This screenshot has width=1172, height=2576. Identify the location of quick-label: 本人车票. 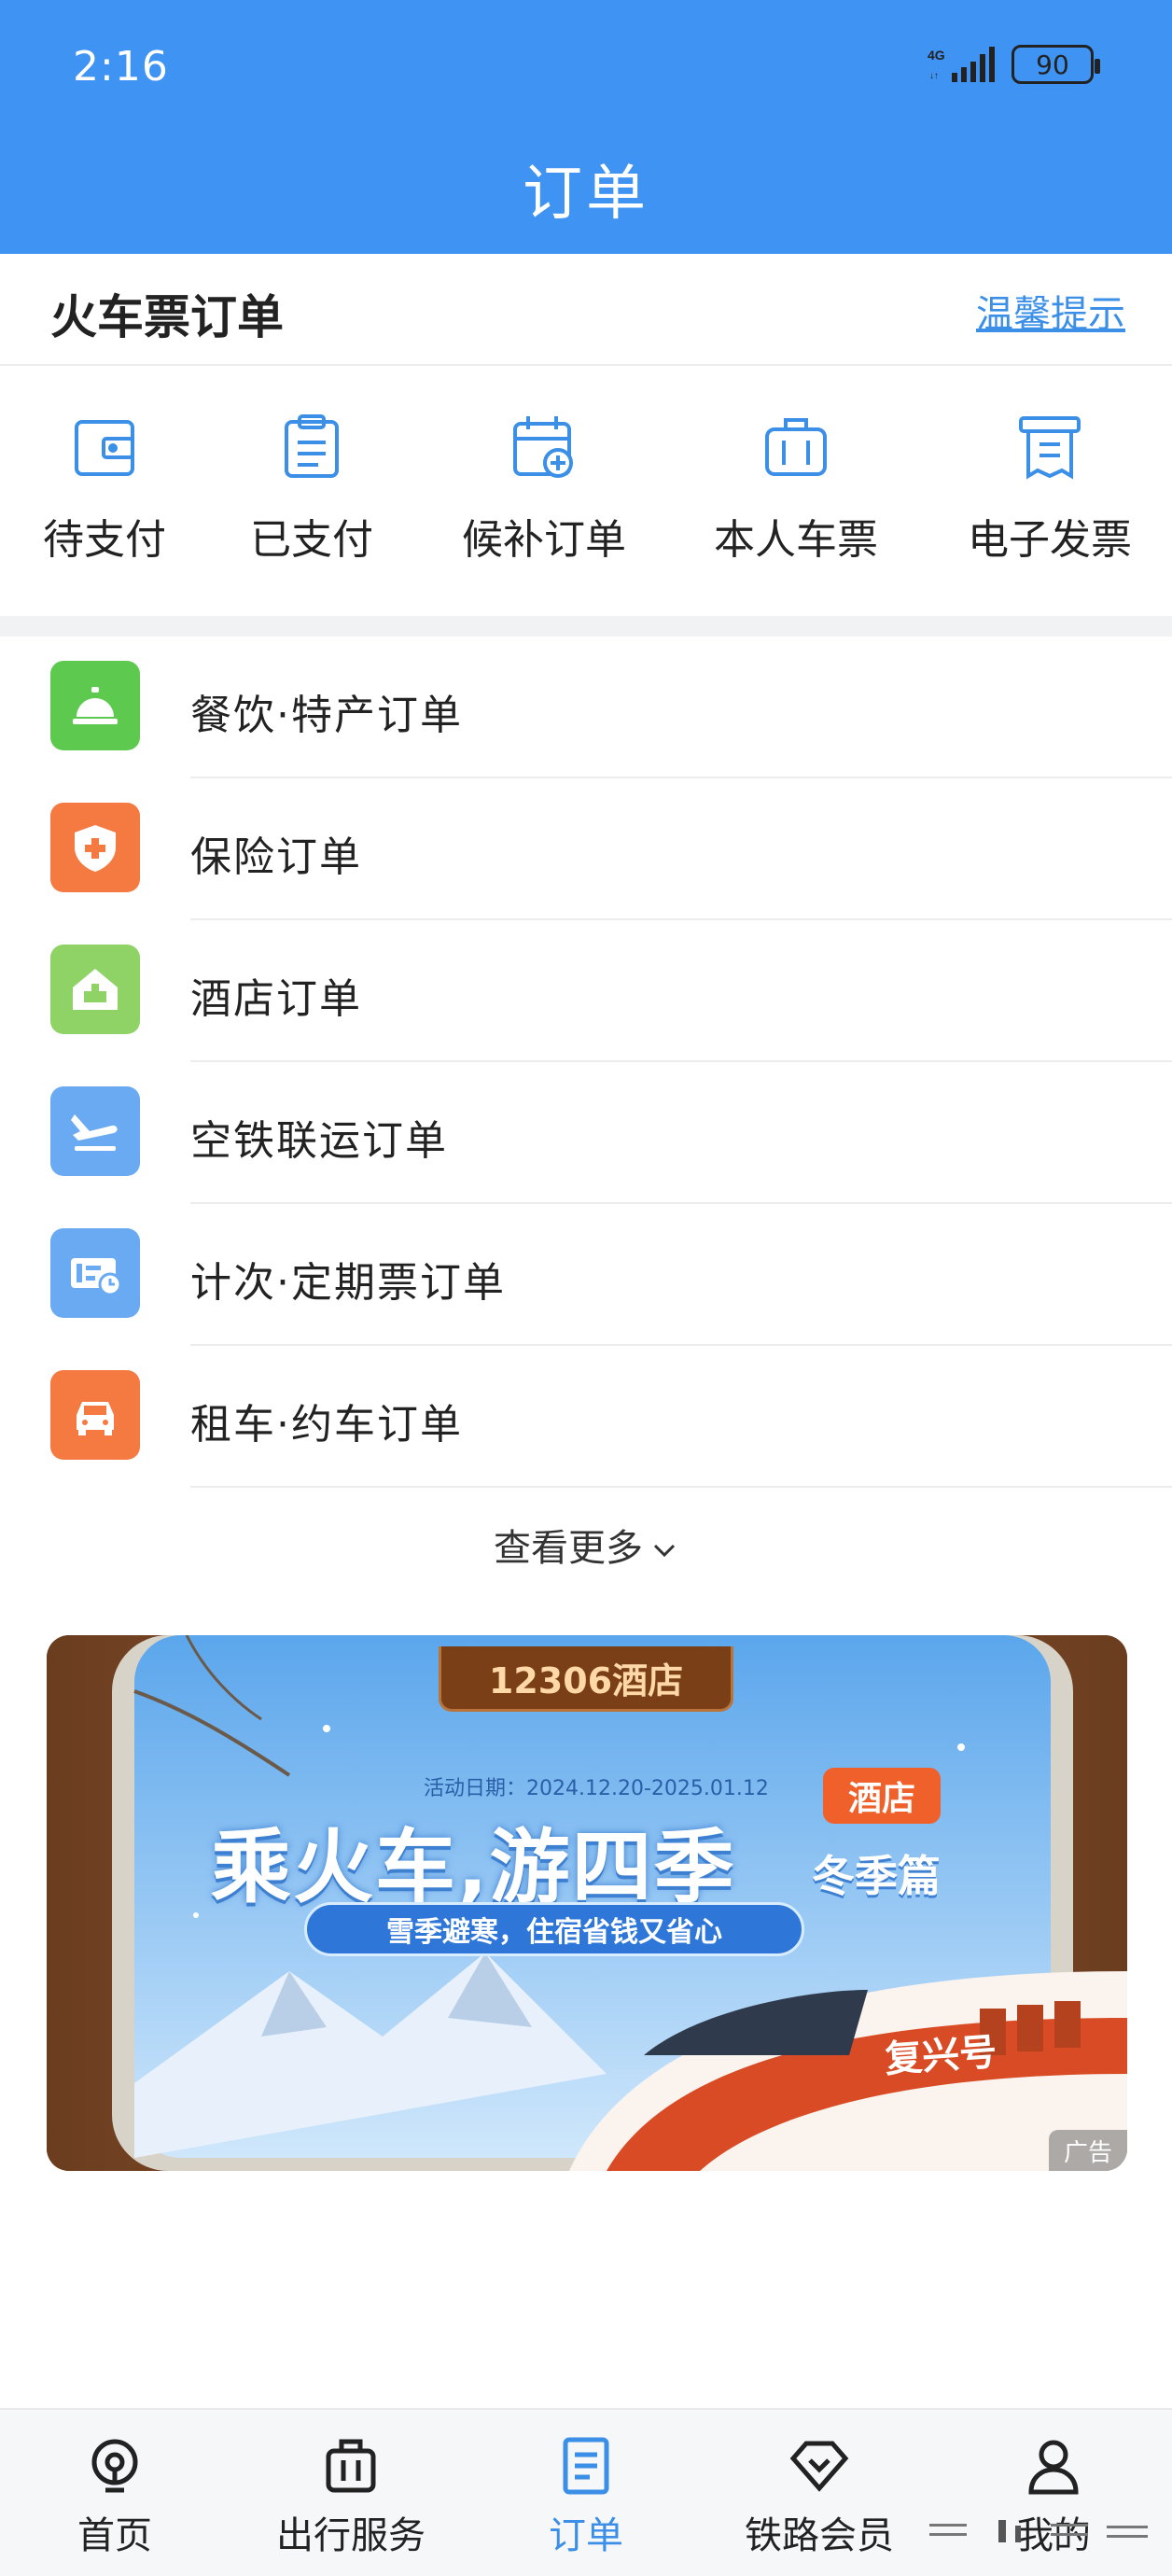
(796, 540).